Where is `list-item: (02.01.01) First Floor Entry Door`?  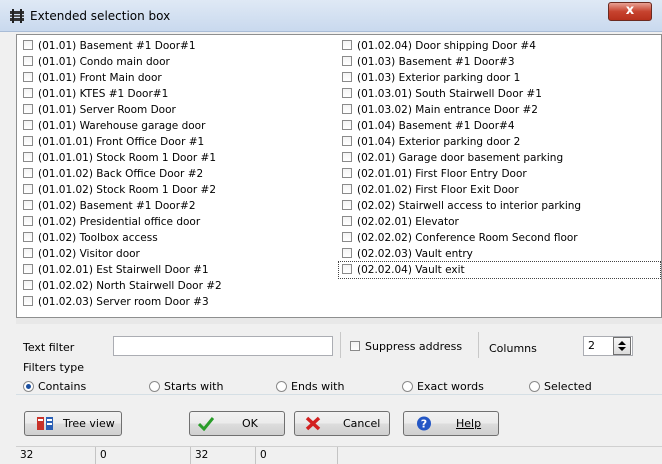
list-item: (02.01.01) First Floor Entry Door is located at coordinates (501, 174).